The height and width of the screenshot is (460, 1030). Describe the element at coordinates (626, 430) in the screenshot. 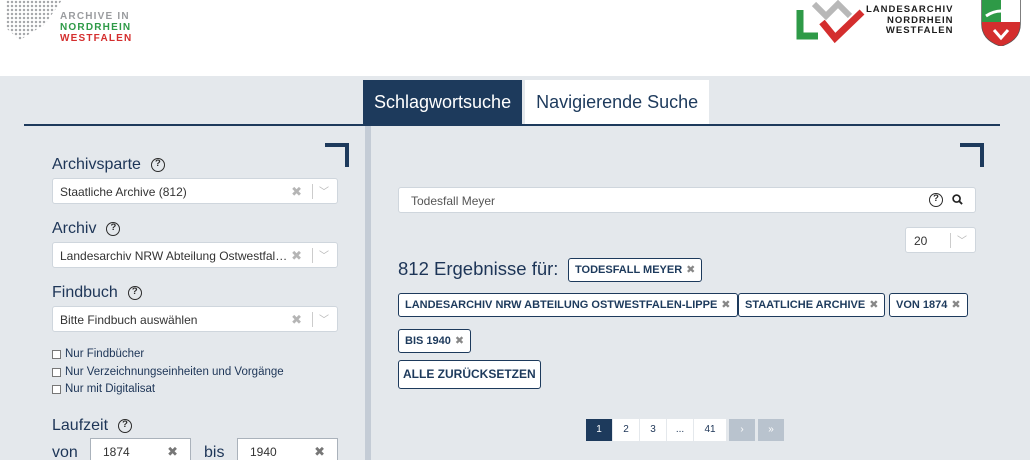

I see `page-2-button: 2` at that location.